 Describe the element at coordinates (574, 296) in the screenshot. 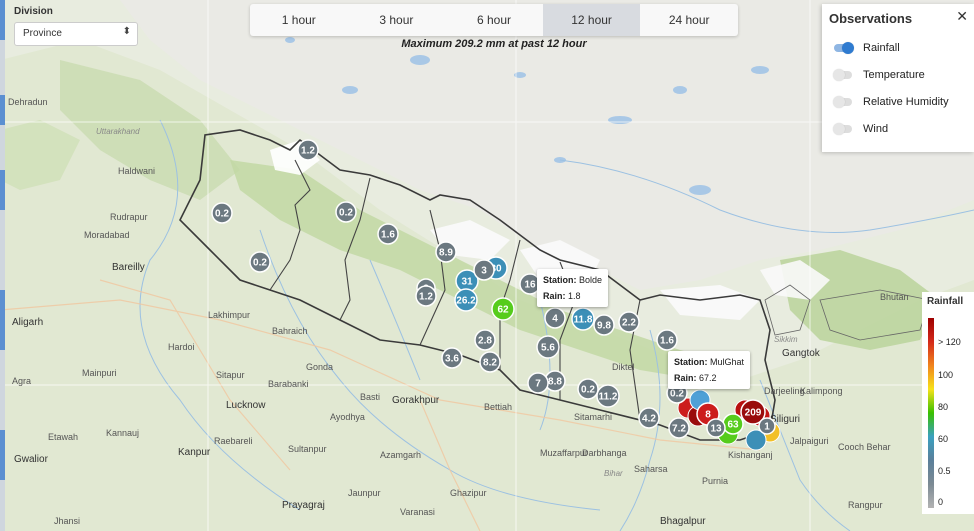

I see `tooltip-rain-value: 1.8` at that location.